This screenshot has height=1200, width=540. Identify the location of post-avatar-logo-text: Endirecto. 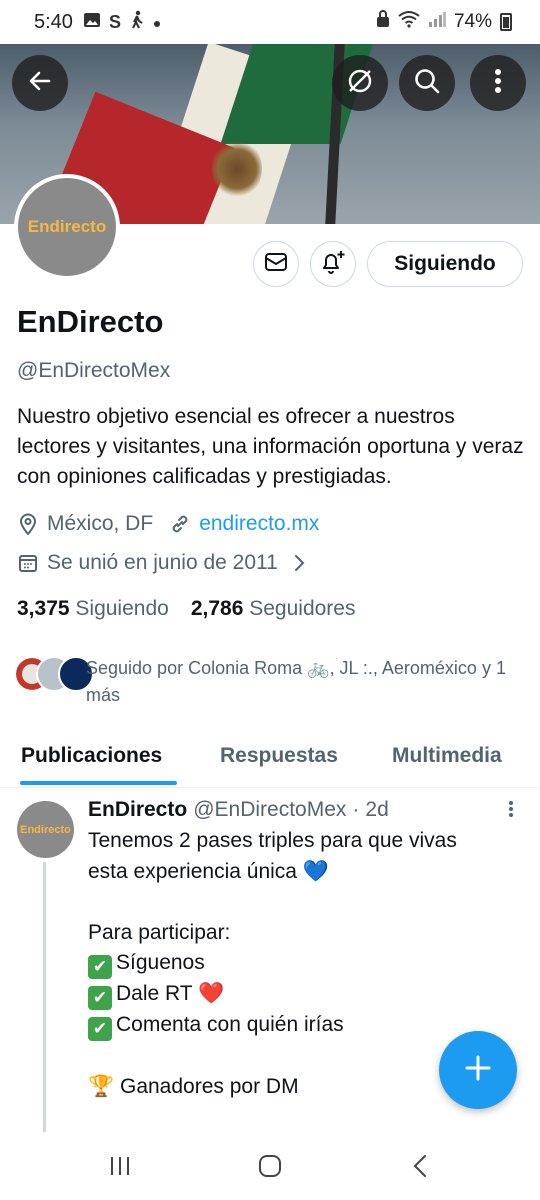
(45, 829).